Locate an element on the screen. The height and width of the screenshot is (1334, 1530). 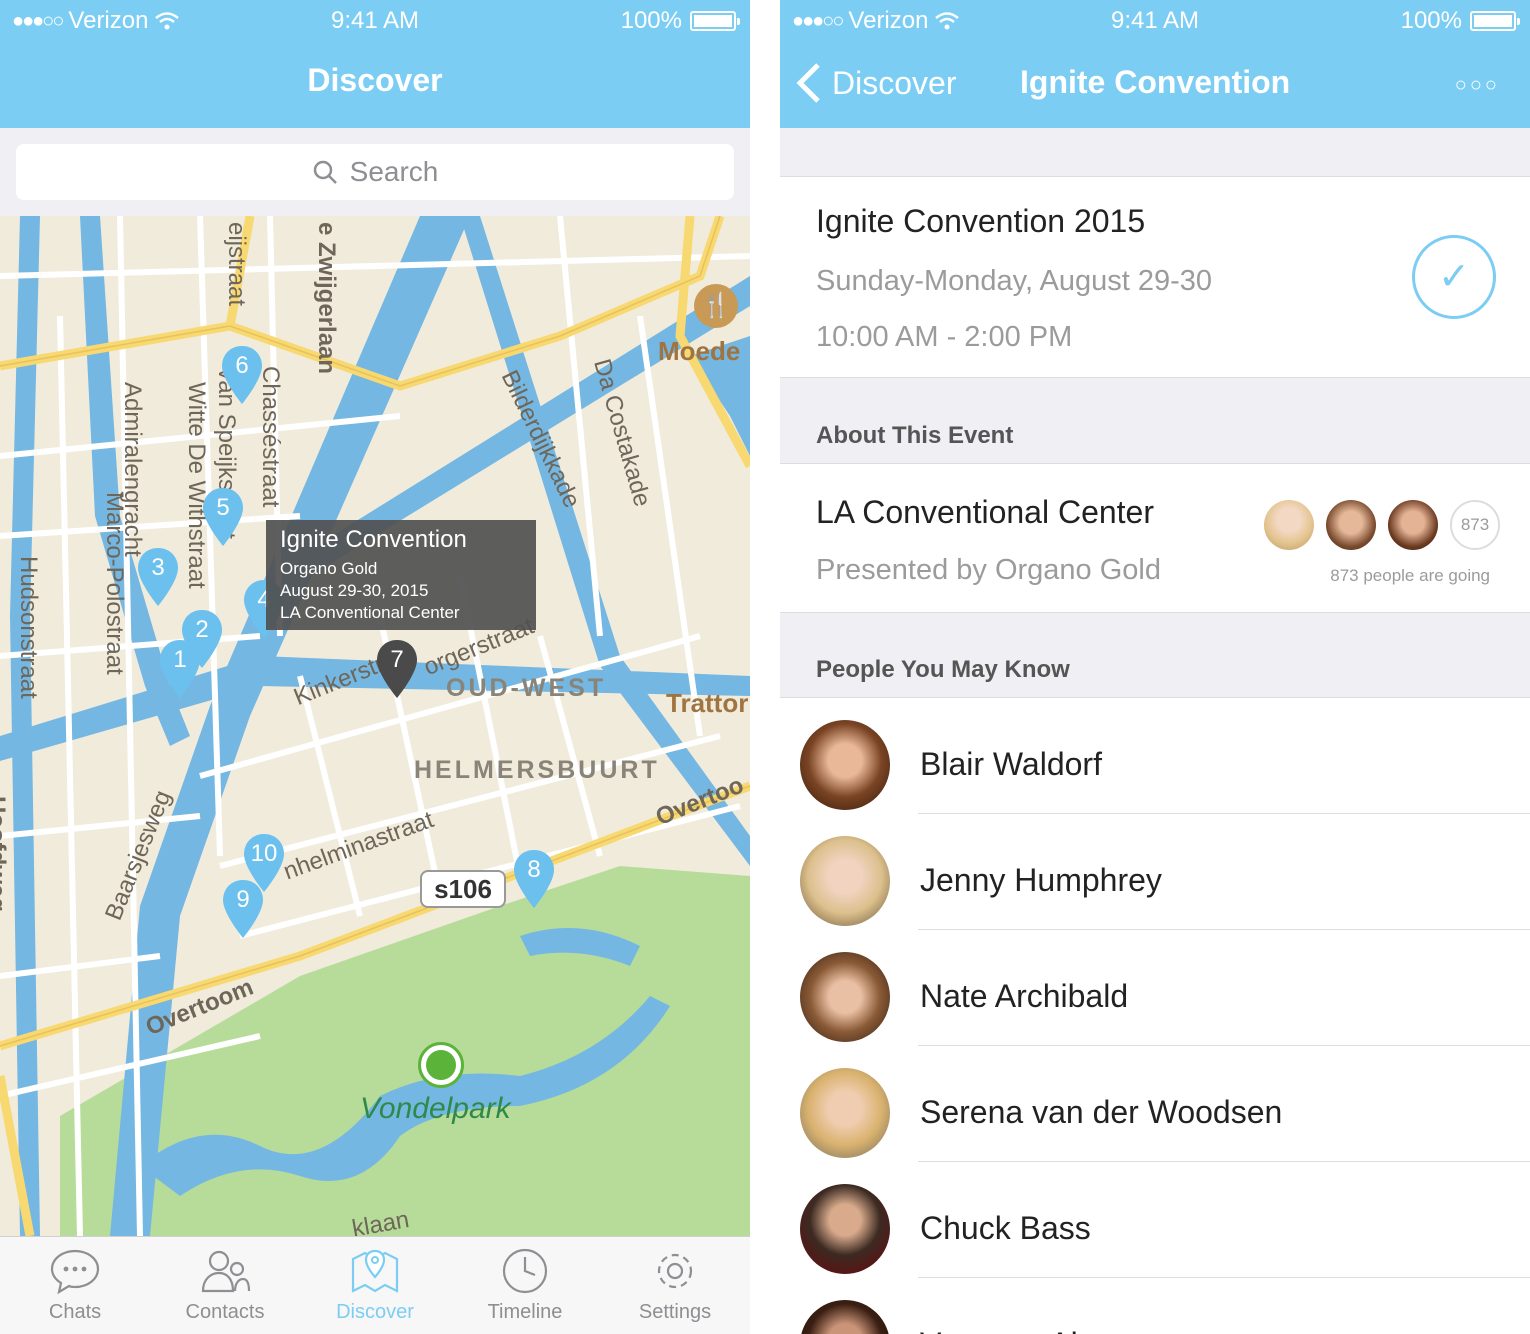
map-label-marco-polostraat: Marco-Polostraat is located at coordinates (114, 583).